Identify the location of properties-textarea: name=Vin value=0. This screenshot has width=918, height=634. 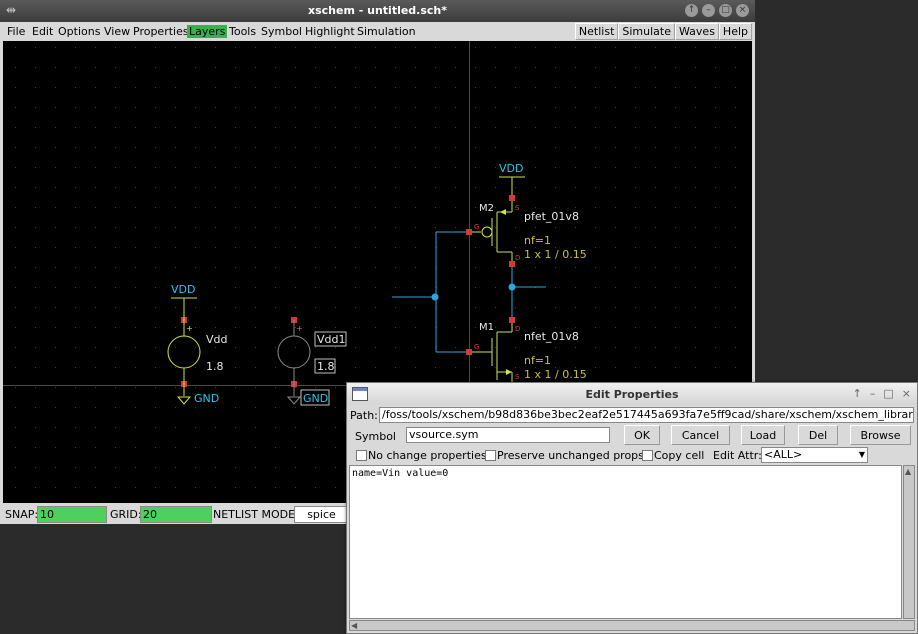
(625, 542).